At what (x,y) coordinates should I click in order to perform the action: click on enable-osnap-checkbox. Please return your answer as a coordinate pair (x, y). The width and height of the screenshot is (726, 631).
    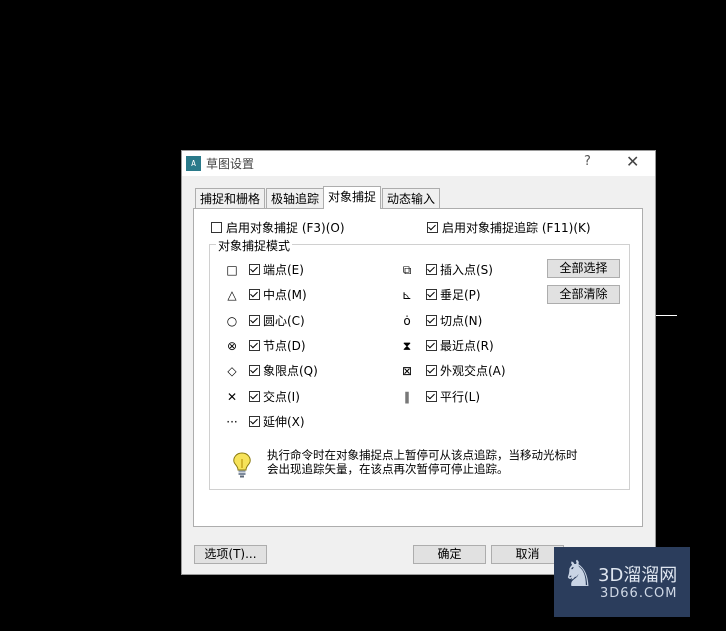
    Looking at the image, I should click on (216, 227).